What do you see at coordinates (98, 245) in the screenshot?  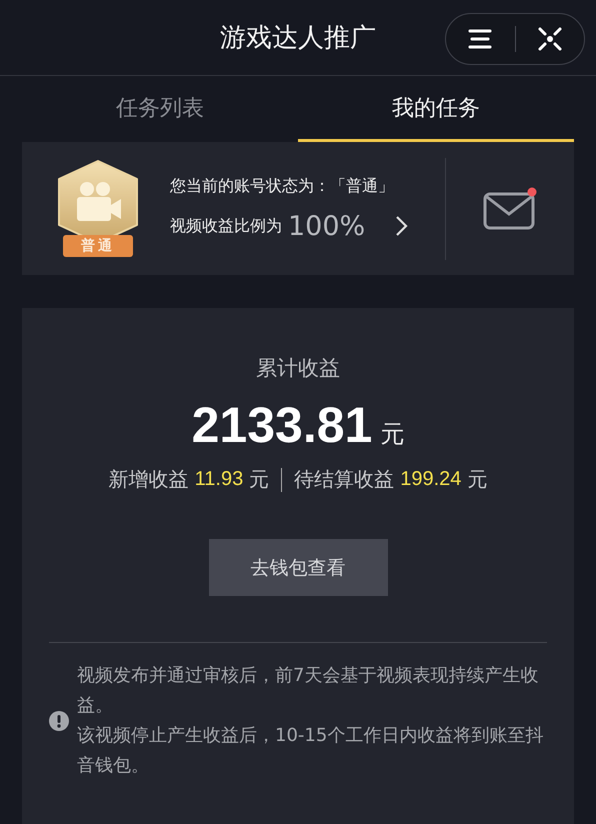 I see `level-ribbon: 普通` at bounding box center [98, 245].